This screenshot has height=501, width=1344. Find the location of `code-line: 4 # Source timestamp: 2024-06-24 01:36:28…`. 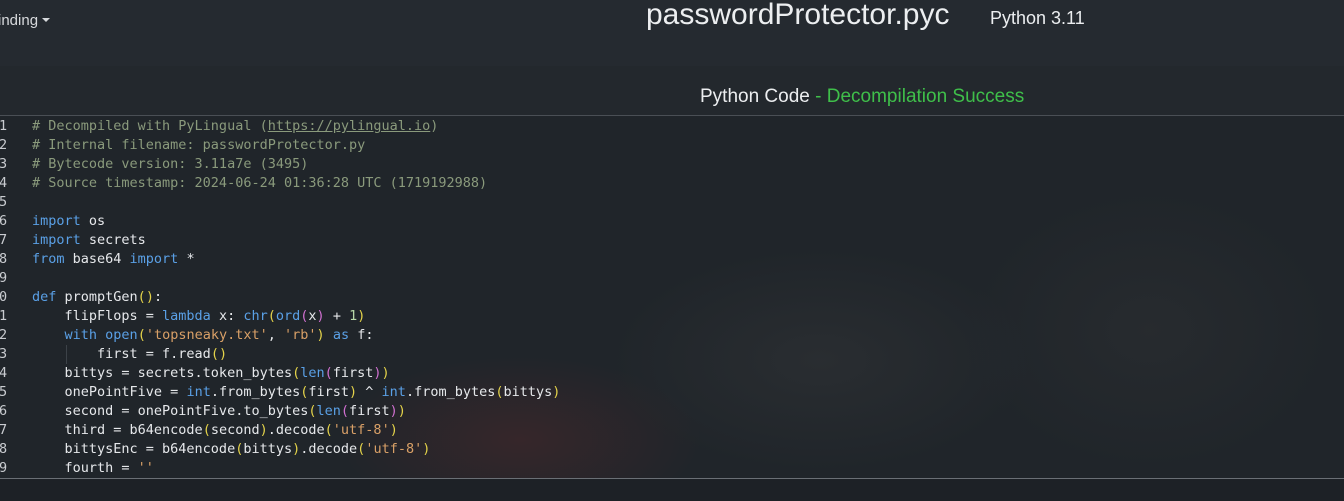

code-line: 4 # Source timestamp: 2024-06-24 01:36:28… is located at coordinates (672, 183).